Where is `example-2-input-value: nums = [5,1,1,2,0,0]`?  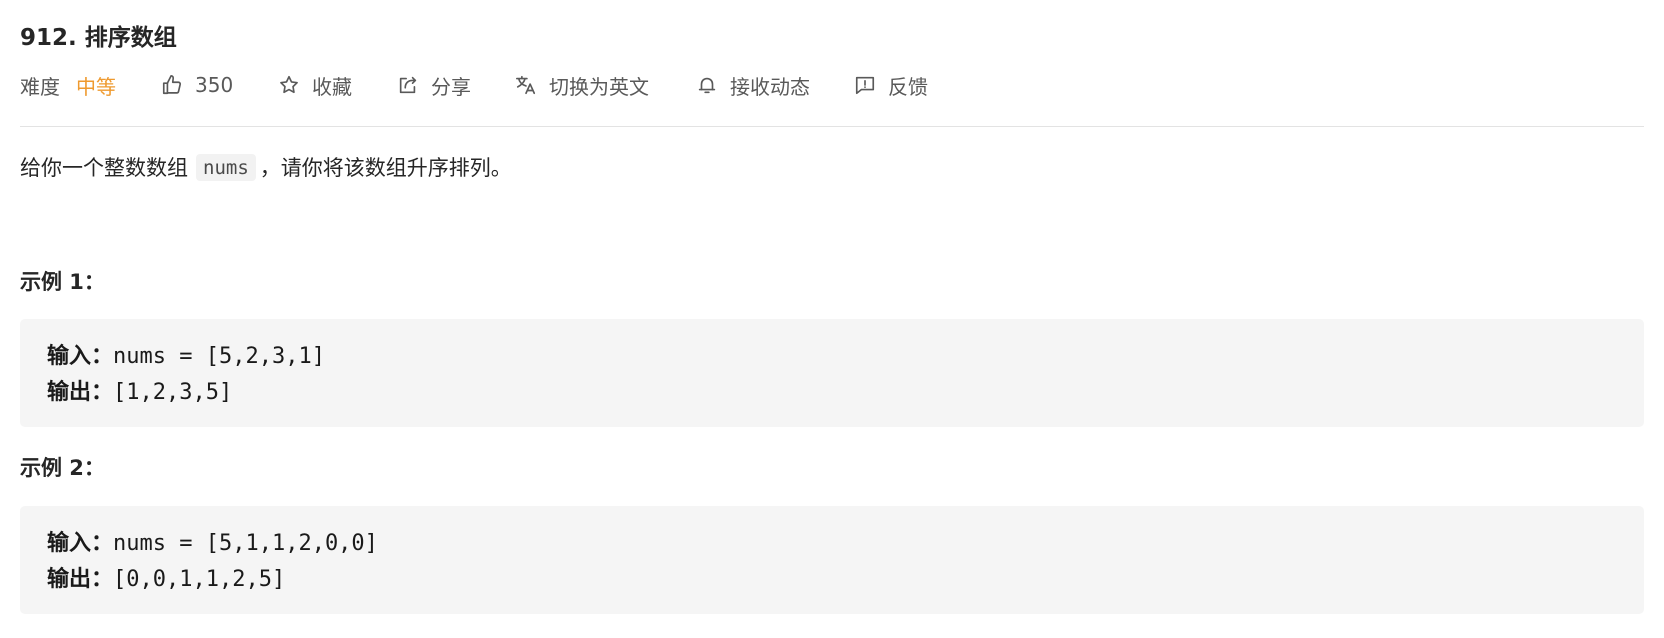 example-2-input-value: nums = [5,1,1,2,0,0] is located at coordinates (245, 543).